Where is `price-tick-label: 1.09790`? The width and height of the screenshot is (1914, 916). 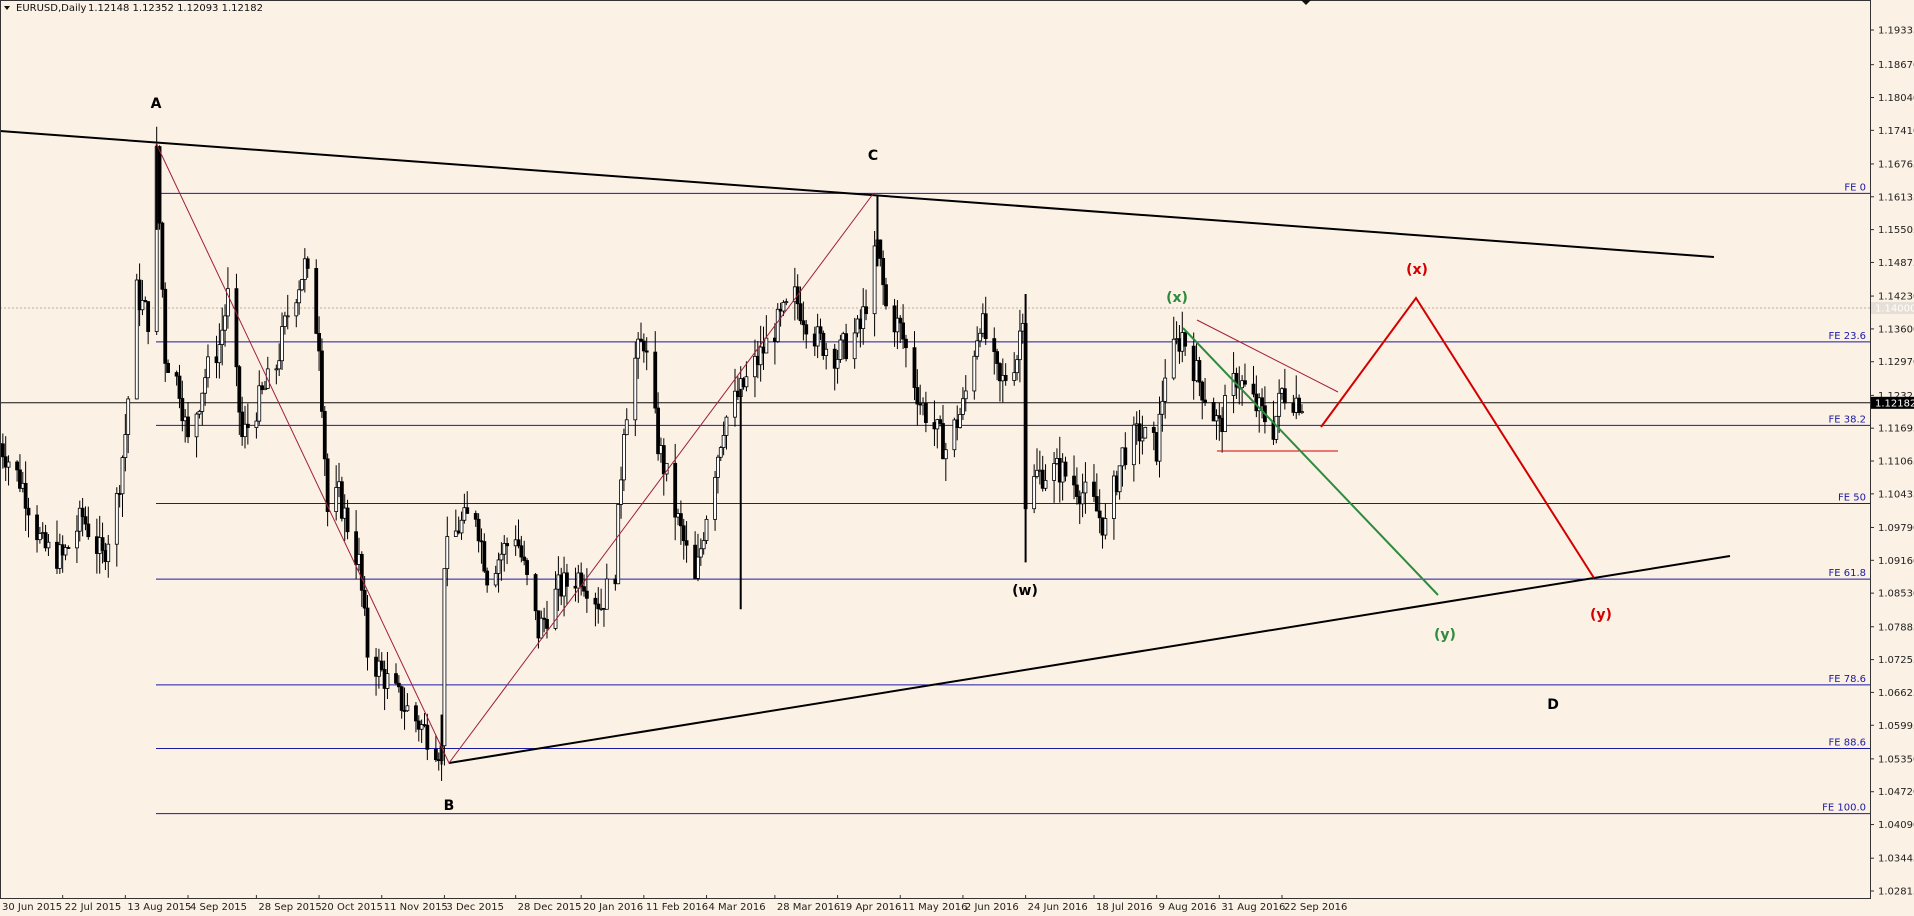
price-tick-label: 1.09790 is located at coordinates (1896, 528).